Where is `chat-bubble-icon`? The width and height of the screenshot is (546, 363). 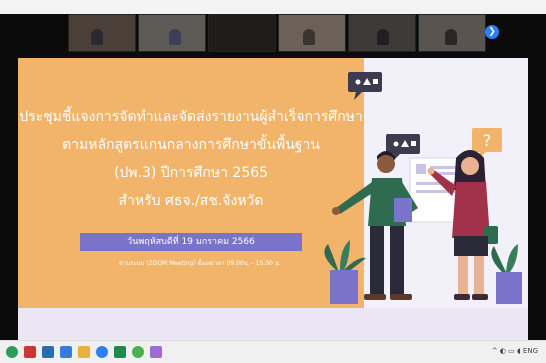 chat-bubble-icon is located at coordinates (365, 86).